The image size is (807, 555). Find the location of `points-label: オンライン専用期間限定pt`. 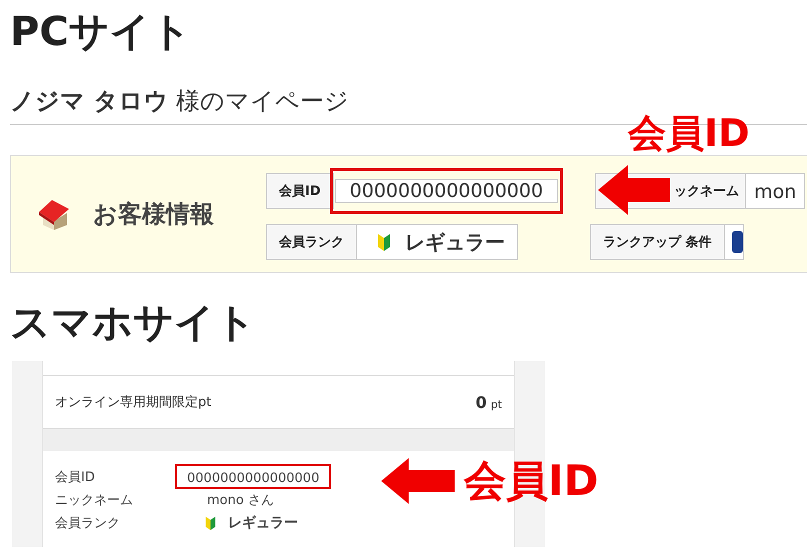

points-label: オンライン専用期間限定pt is located at coordinates (133, 402).